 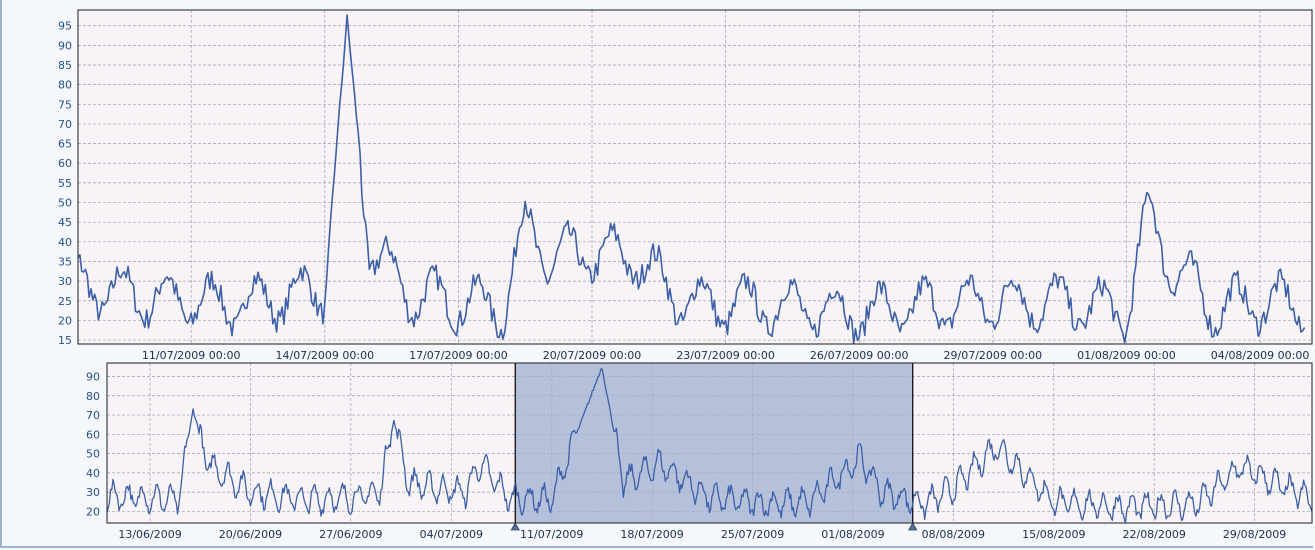 What do you see at coordinates (65, 242) in the screenshot?
I see `main-chart-y-tick-label: 40` at bounding box center [65, 242].